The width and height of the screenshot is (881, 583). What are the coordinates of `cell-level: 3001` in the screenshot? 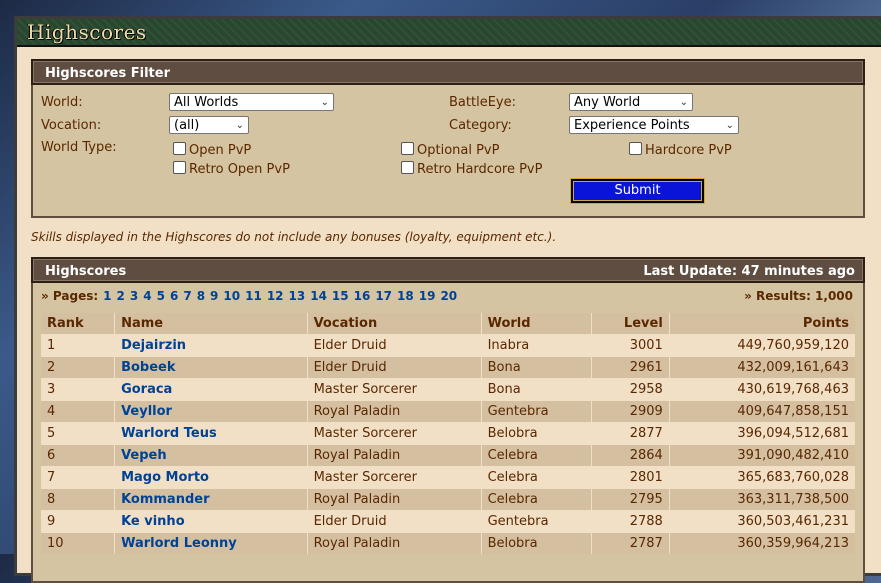 It's located at (630, 345).